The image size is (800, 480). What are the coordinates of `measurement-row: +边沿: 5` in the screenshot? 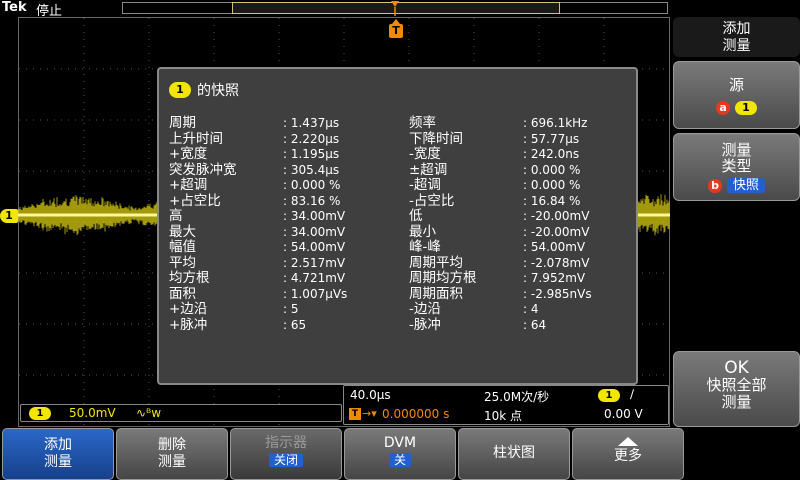 It's located at (284, 309).